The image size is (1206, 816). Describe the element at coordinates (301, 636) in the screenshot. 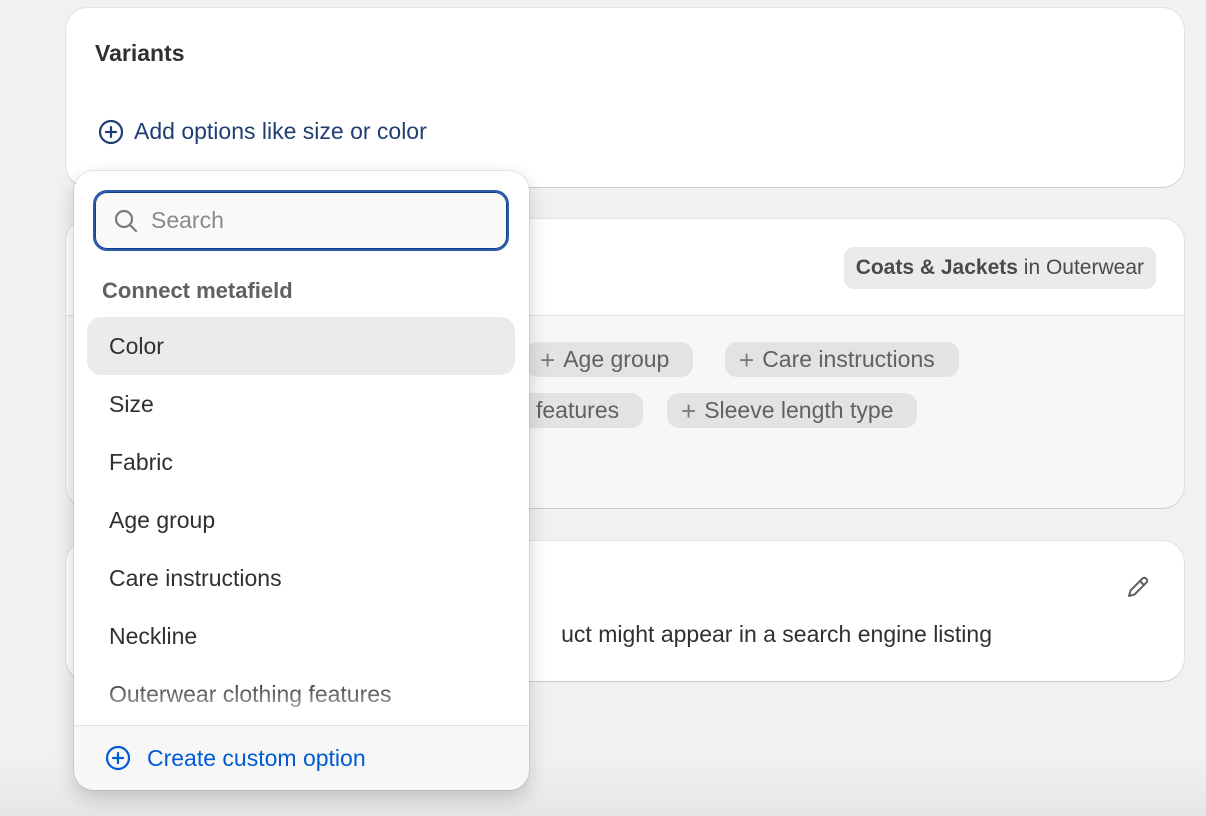

I see `option-neckline: Neckline` at that location.